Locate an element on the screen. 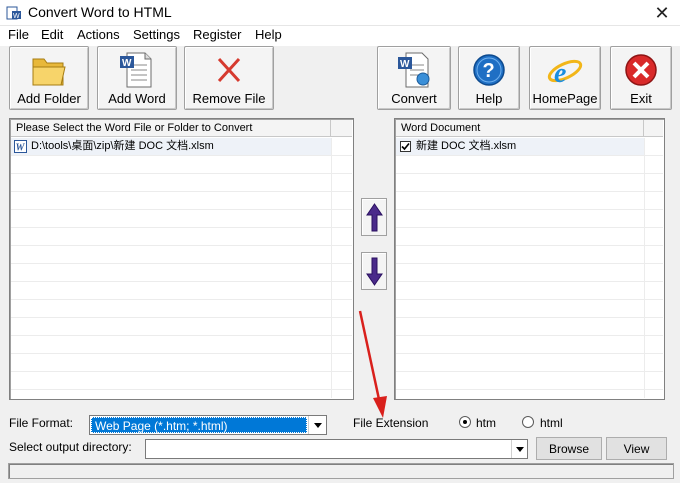 The height and width of the screenshot is (483, 680). arrow-up-icon is located at coordinates (374, 217).